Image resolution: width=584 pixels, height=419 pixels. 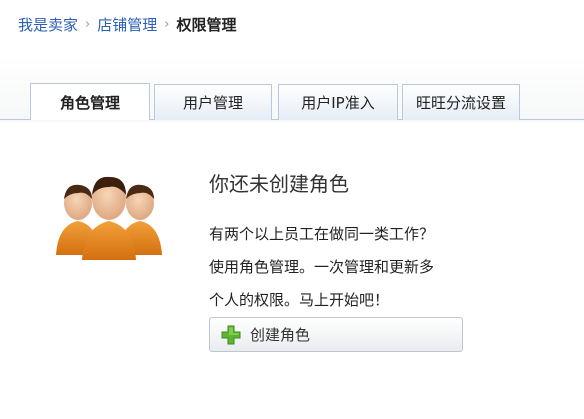 I want to click on user-group-icon, so click(x=109, y=218).